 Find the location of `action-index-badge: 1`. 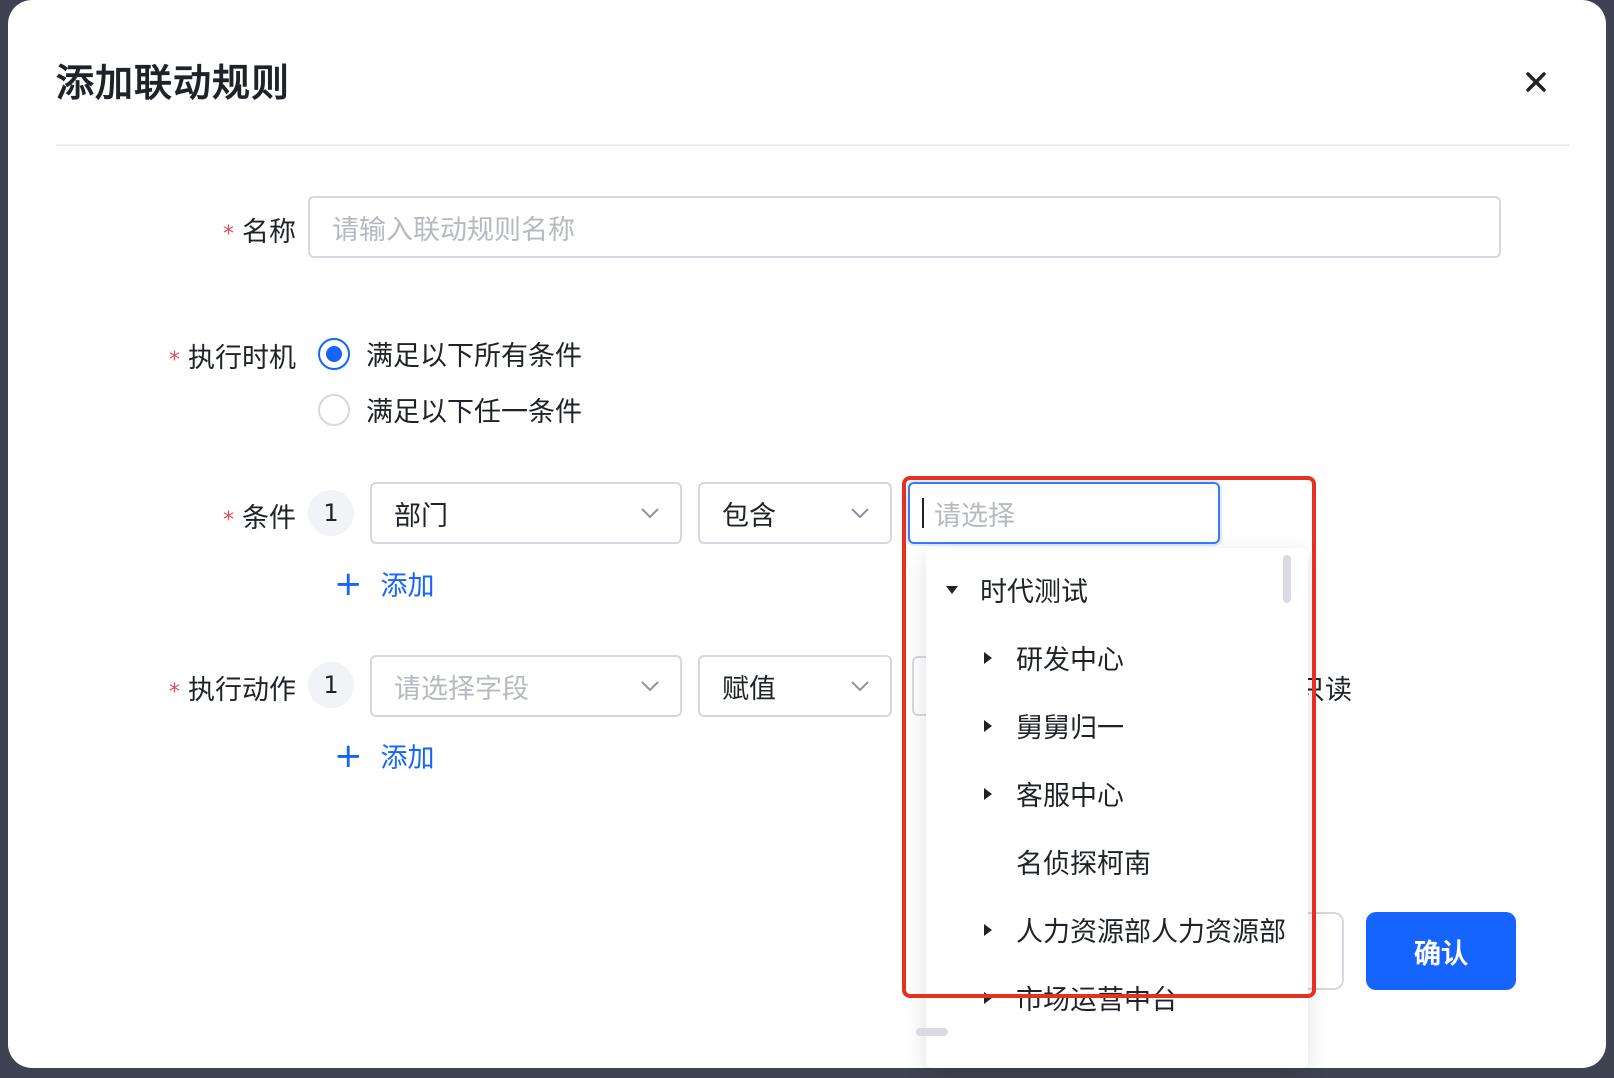

action-index-badge: 1 is located at coordinates (331, 685).